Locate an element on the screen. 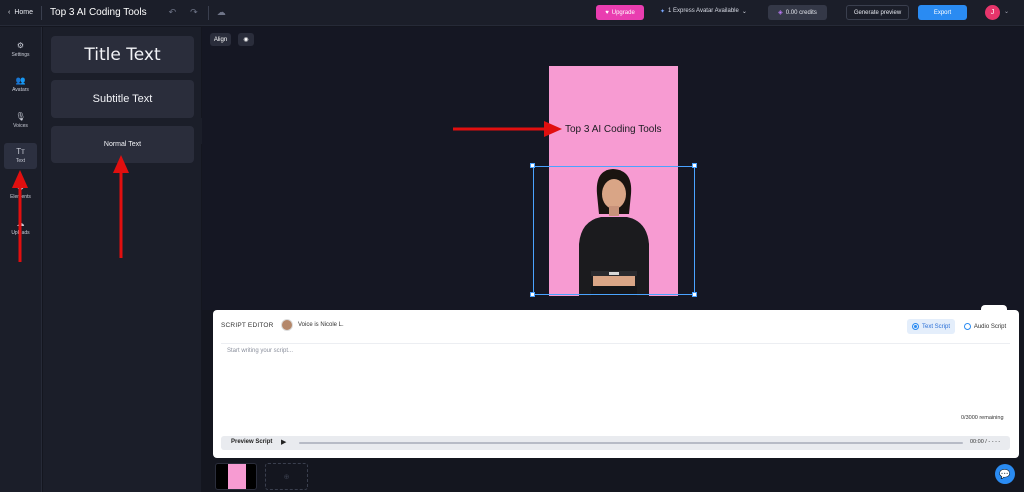  script-editor-title: SCRIPT EDITOR is located at coordinates (247, 325).